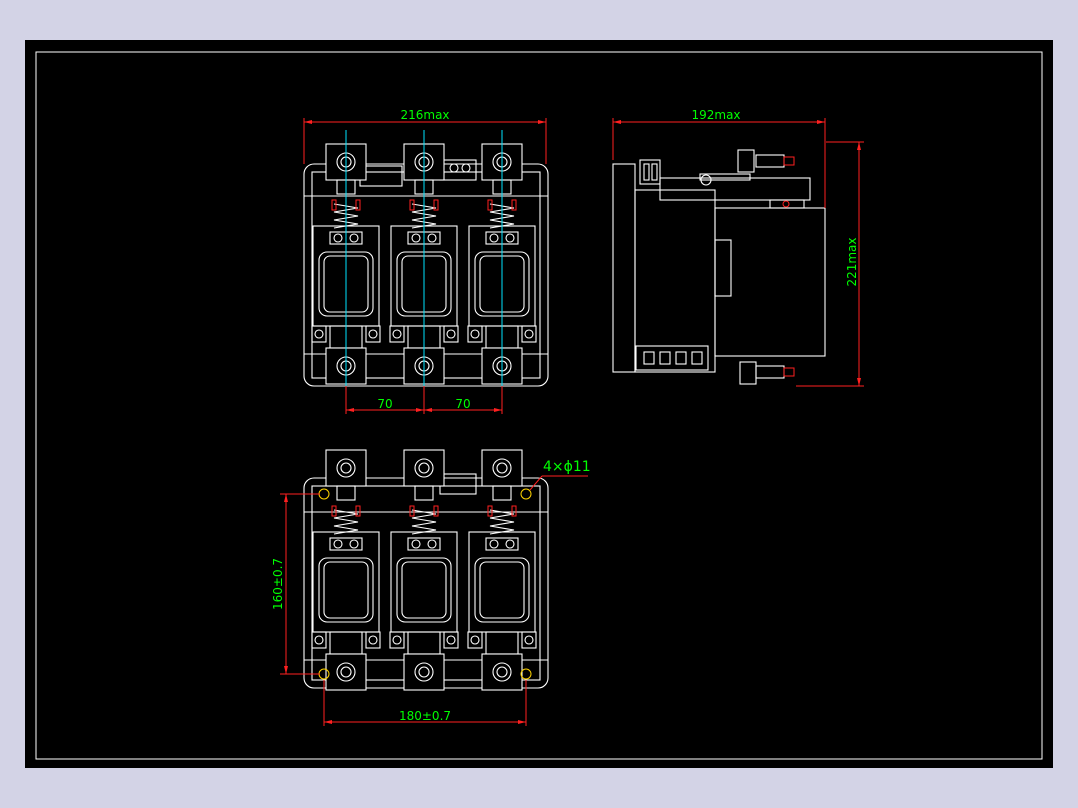  What do you see at coordinates (424, 115) in the screenshot?
I see `front-width-label: 216max` at bounding box center [424, 115].